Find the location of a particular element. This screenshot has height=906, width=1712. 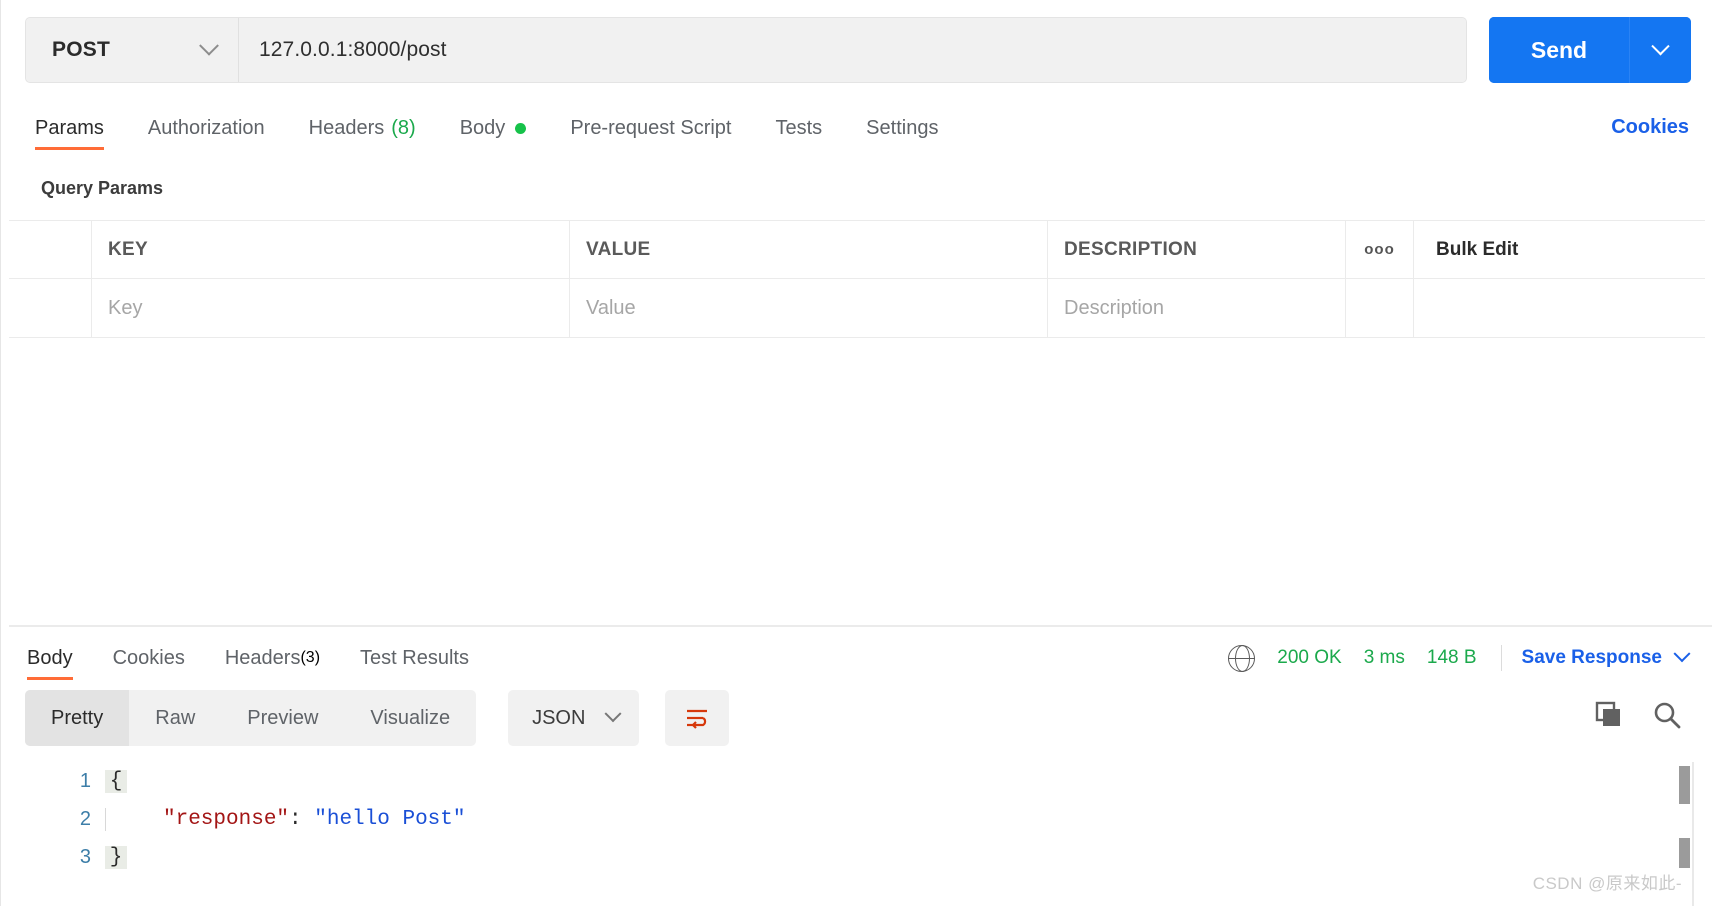

send-button: Send is located at coordinates (1559, 50).